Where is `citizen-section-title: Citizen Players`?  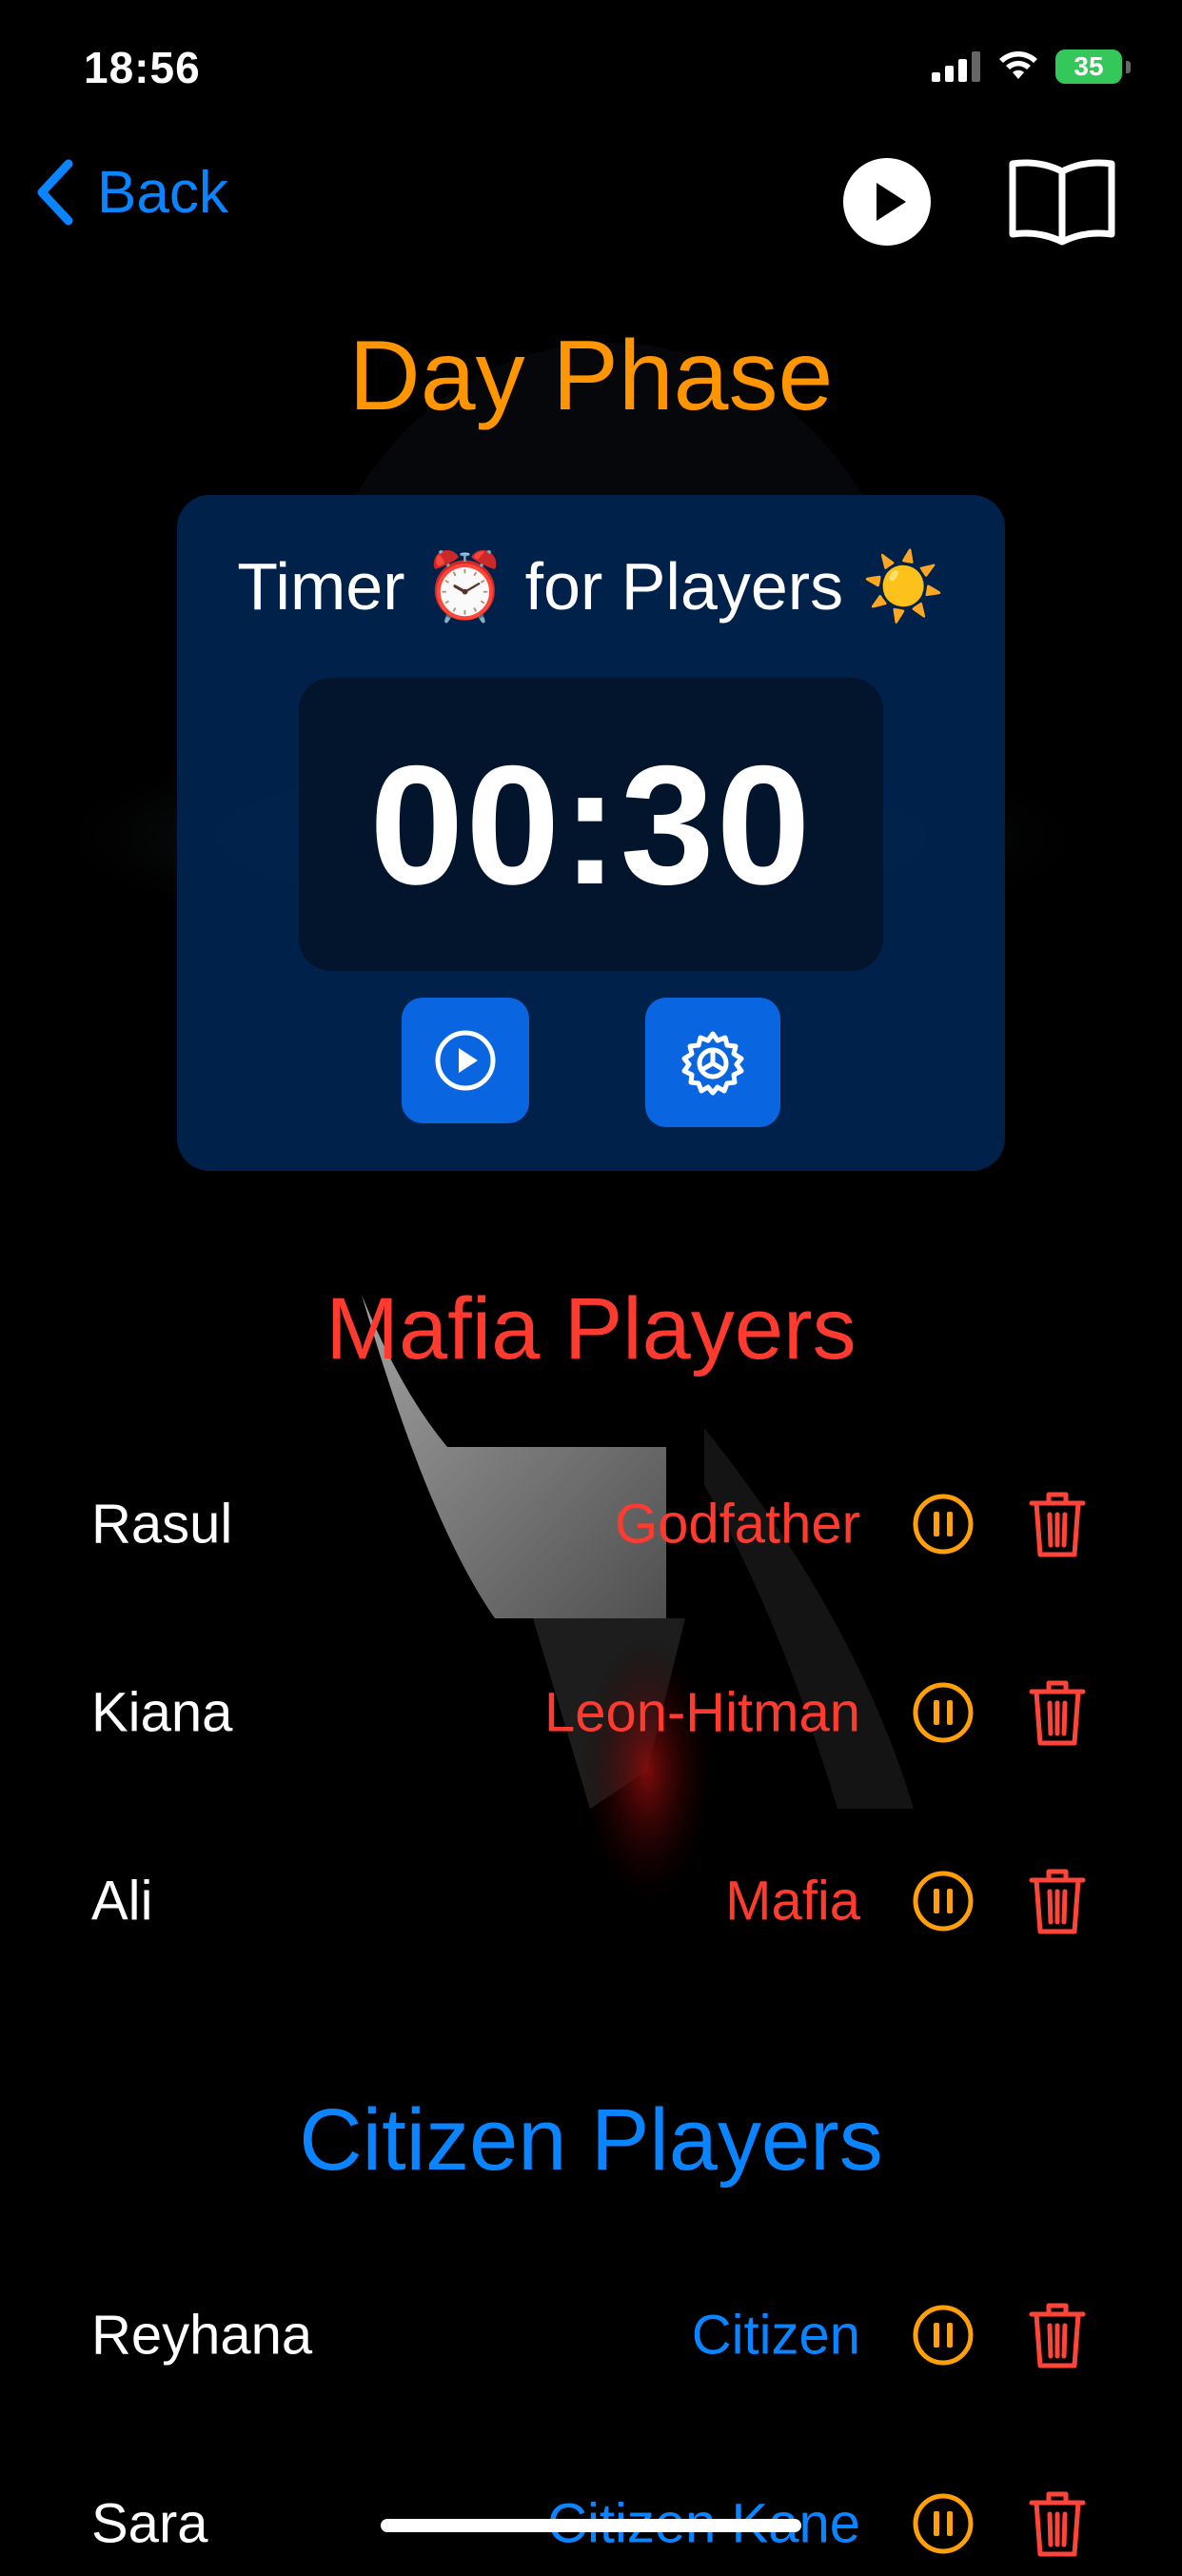
citizen-section-title: Citizen Players is located at coordinates (591, 2140).